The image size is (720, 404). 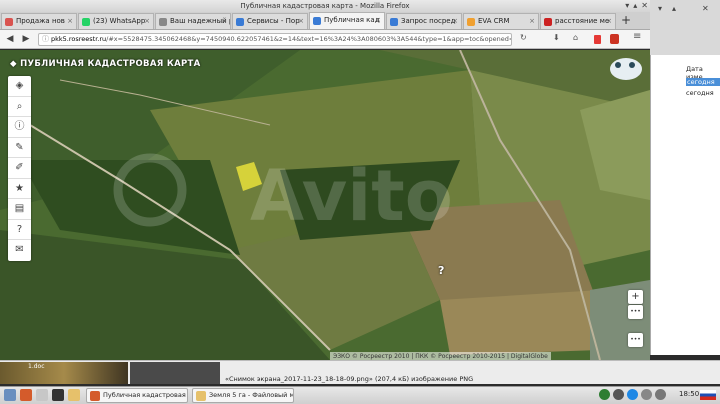 I want to click on adblock-icon, so click(x=614, y=39).